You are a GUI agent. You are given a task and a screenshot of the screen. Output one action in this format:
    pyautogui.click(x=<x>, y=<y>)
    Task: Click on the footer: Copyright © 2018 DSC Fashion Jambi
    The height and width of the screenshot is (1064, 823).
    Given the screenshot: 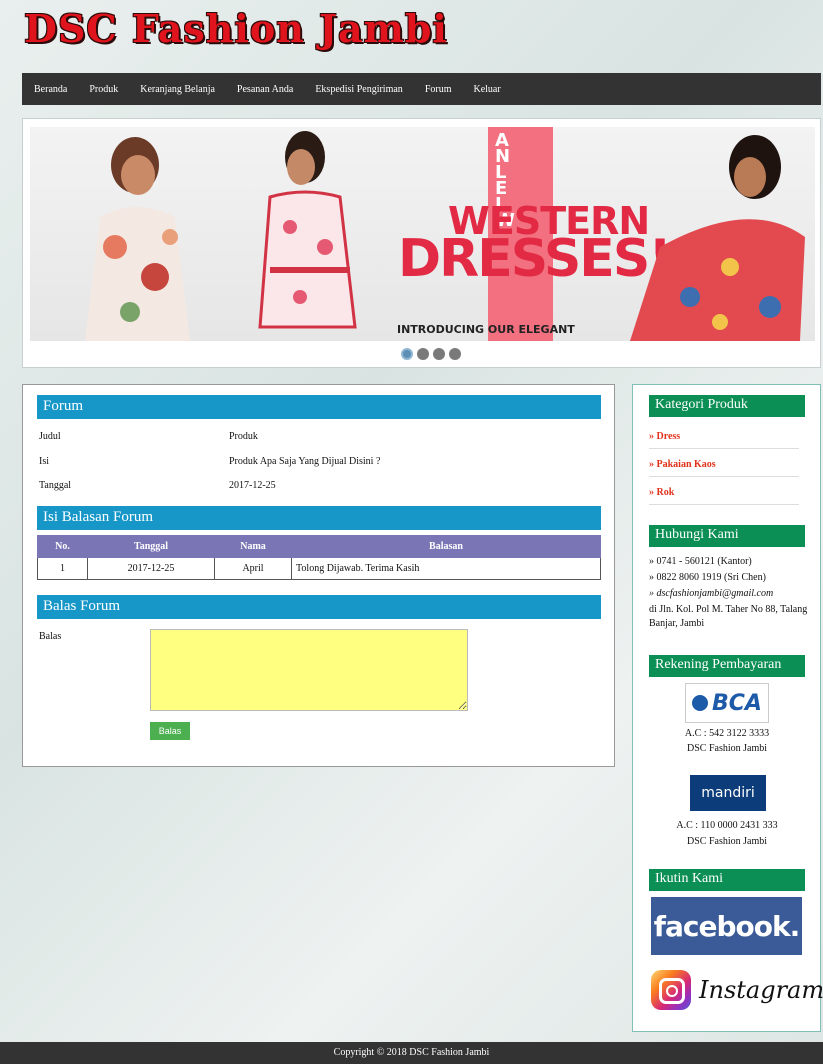 What is the action you would take?
    pyautogui.click(x=411, y=1053)
    